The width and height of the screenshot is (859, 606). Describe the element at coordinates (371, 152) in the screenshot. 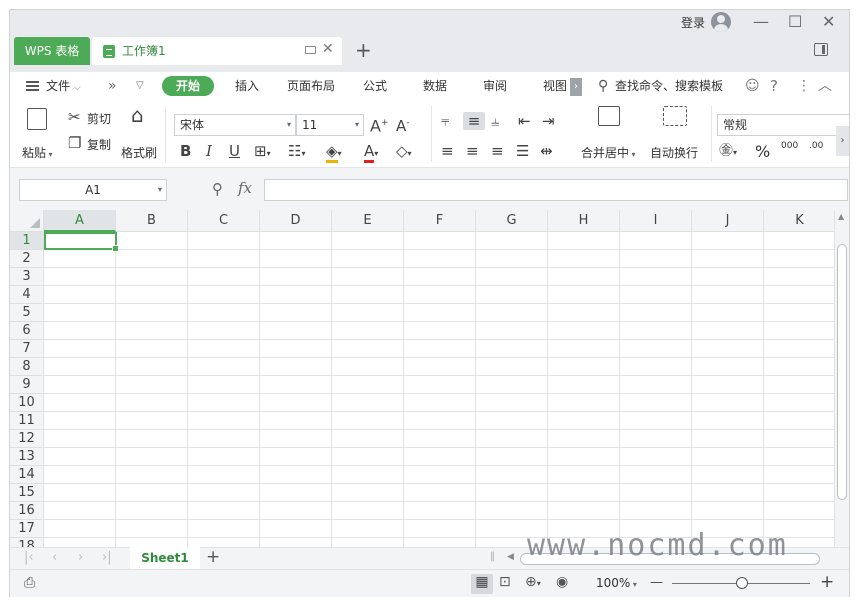

I see `font-color-icon: A▾` at that location.